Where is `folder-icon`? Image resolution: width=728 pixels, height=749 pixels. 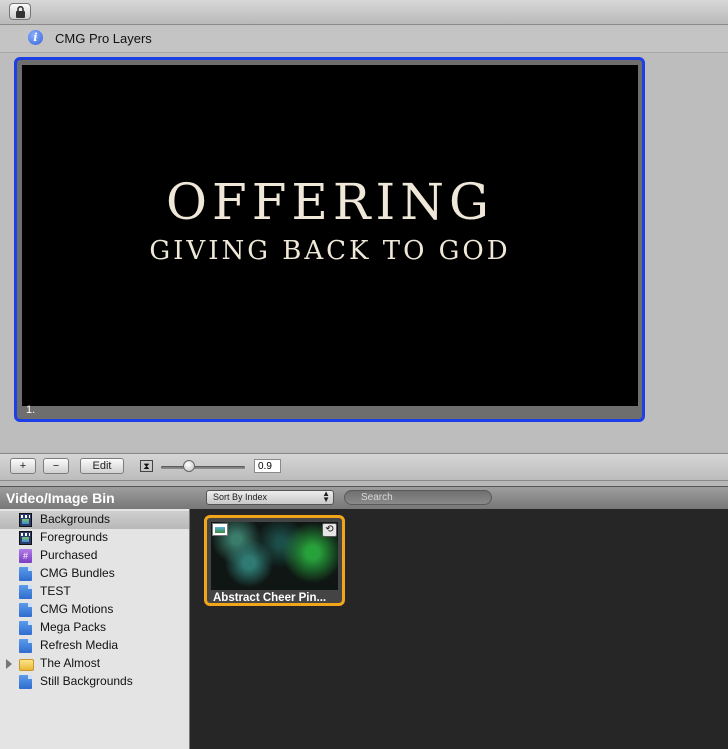
folder-icon is located at coordinates (26, 665).